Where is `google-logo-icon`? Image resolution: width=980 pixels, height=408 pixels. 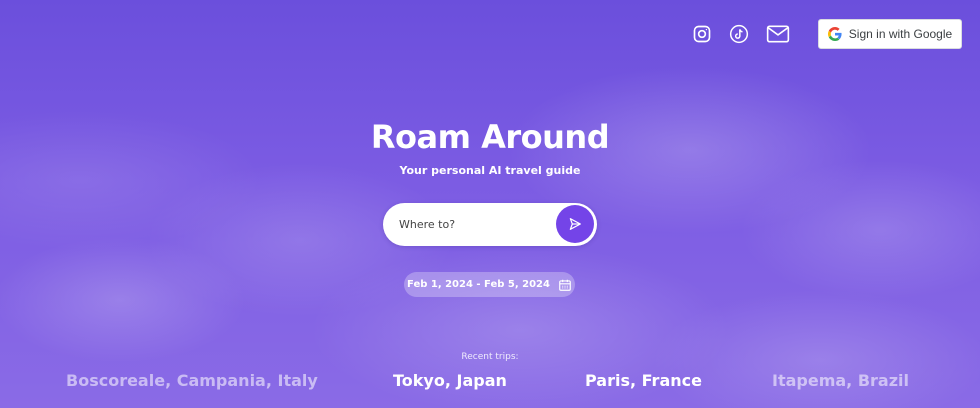
google-logo-icon is located at coordinates (834, 34).